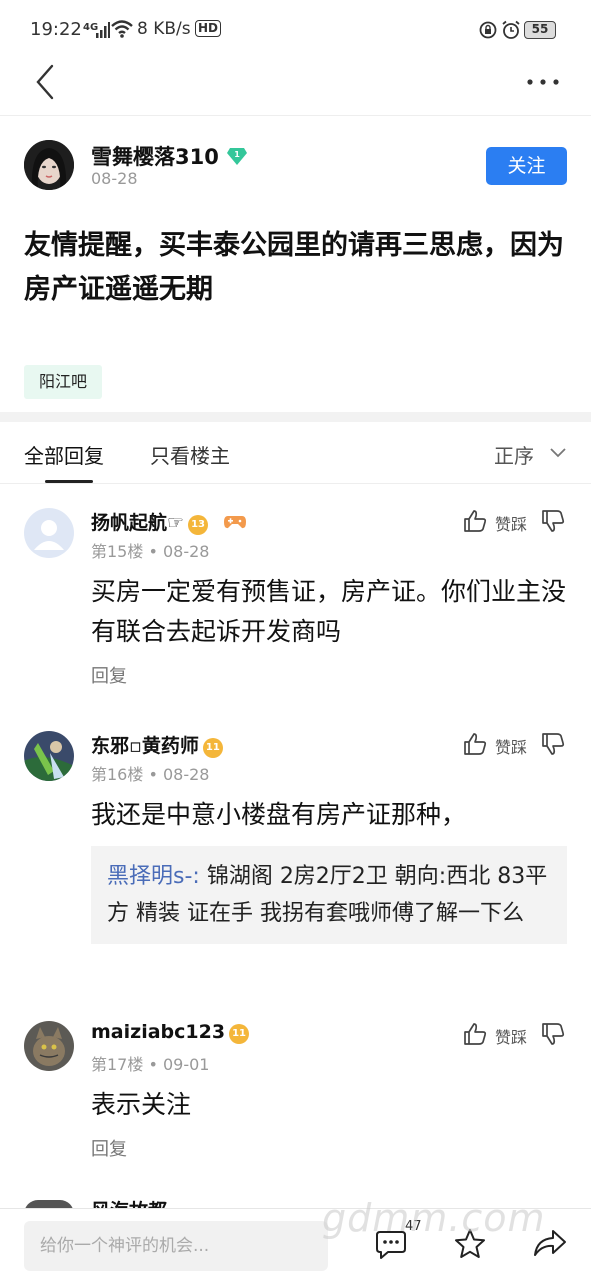  Describe the element at coordinates (329, 611) in the screenshot. I see `reply-content: 买房一定爱有预售证，房产证。你们业主没有联合去起诉开发商吗` at that location.